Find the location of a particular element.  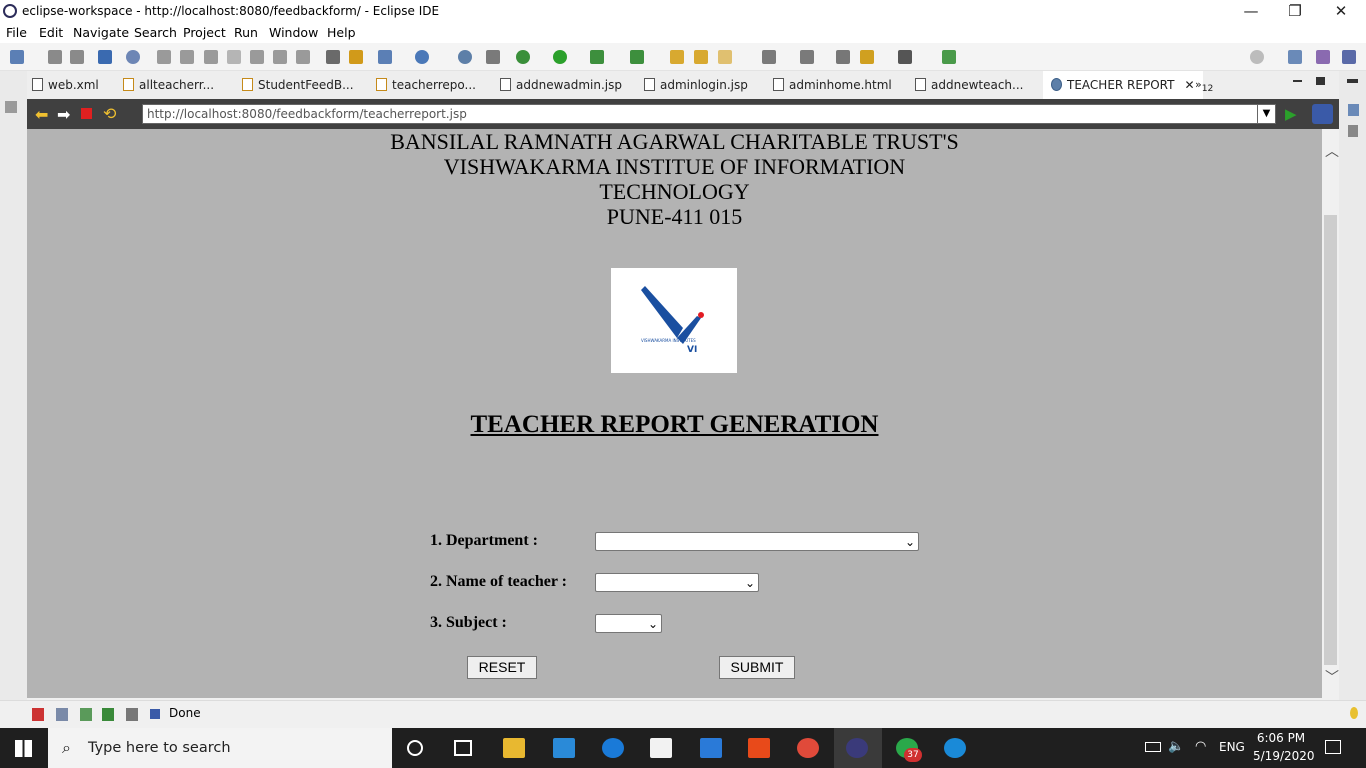

step-over-icon is located at coordinates (280, 57).